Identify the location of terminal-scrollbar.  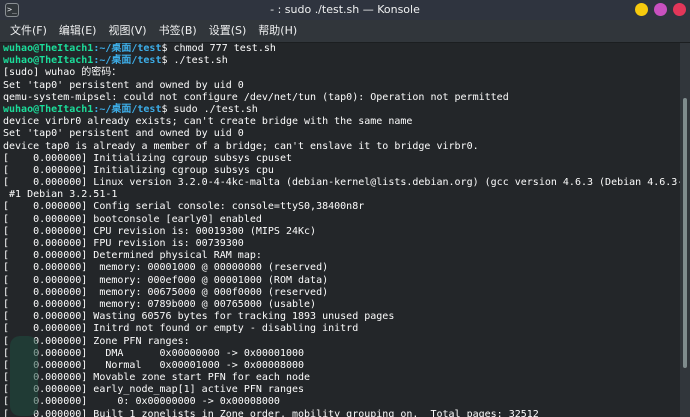
(685, 230).